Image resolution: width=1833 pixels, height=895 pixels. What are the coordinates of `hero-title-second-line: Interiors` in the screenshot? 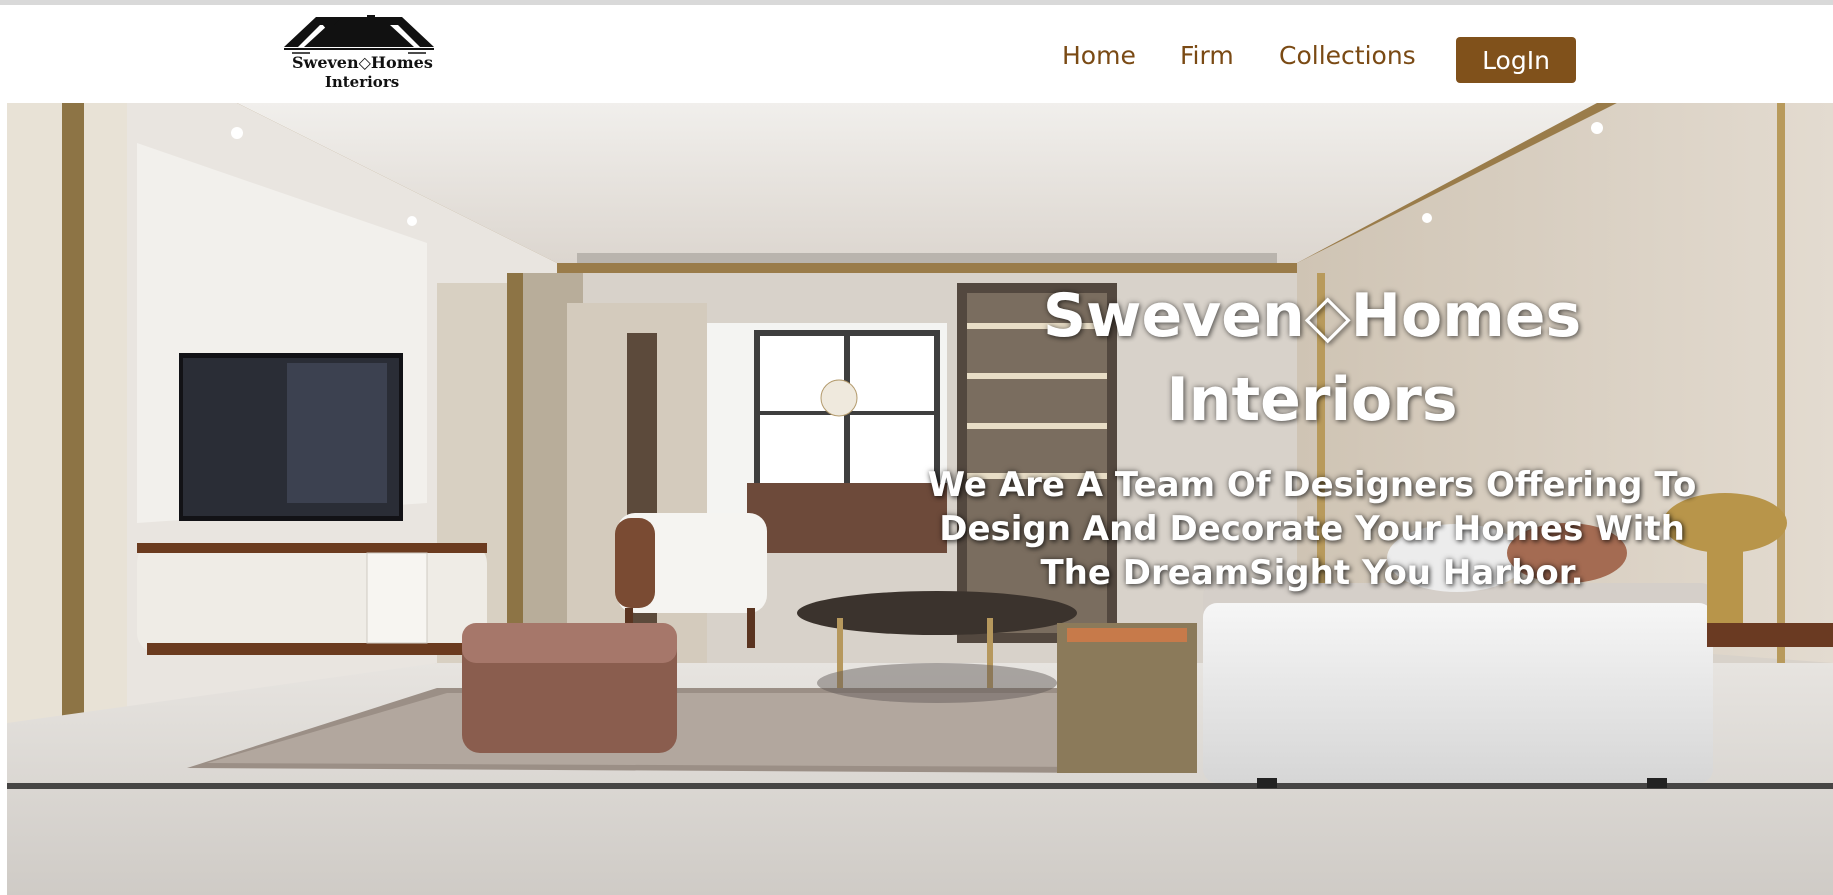 It's located at (1312, 400).